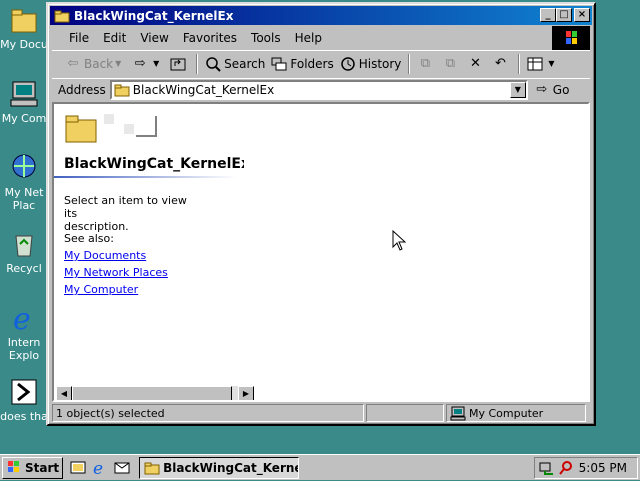 Image resolution: width=640 pixels, height=481 pixels. I want to click on link-my-network-places: My Network Places, so click(116, 272).